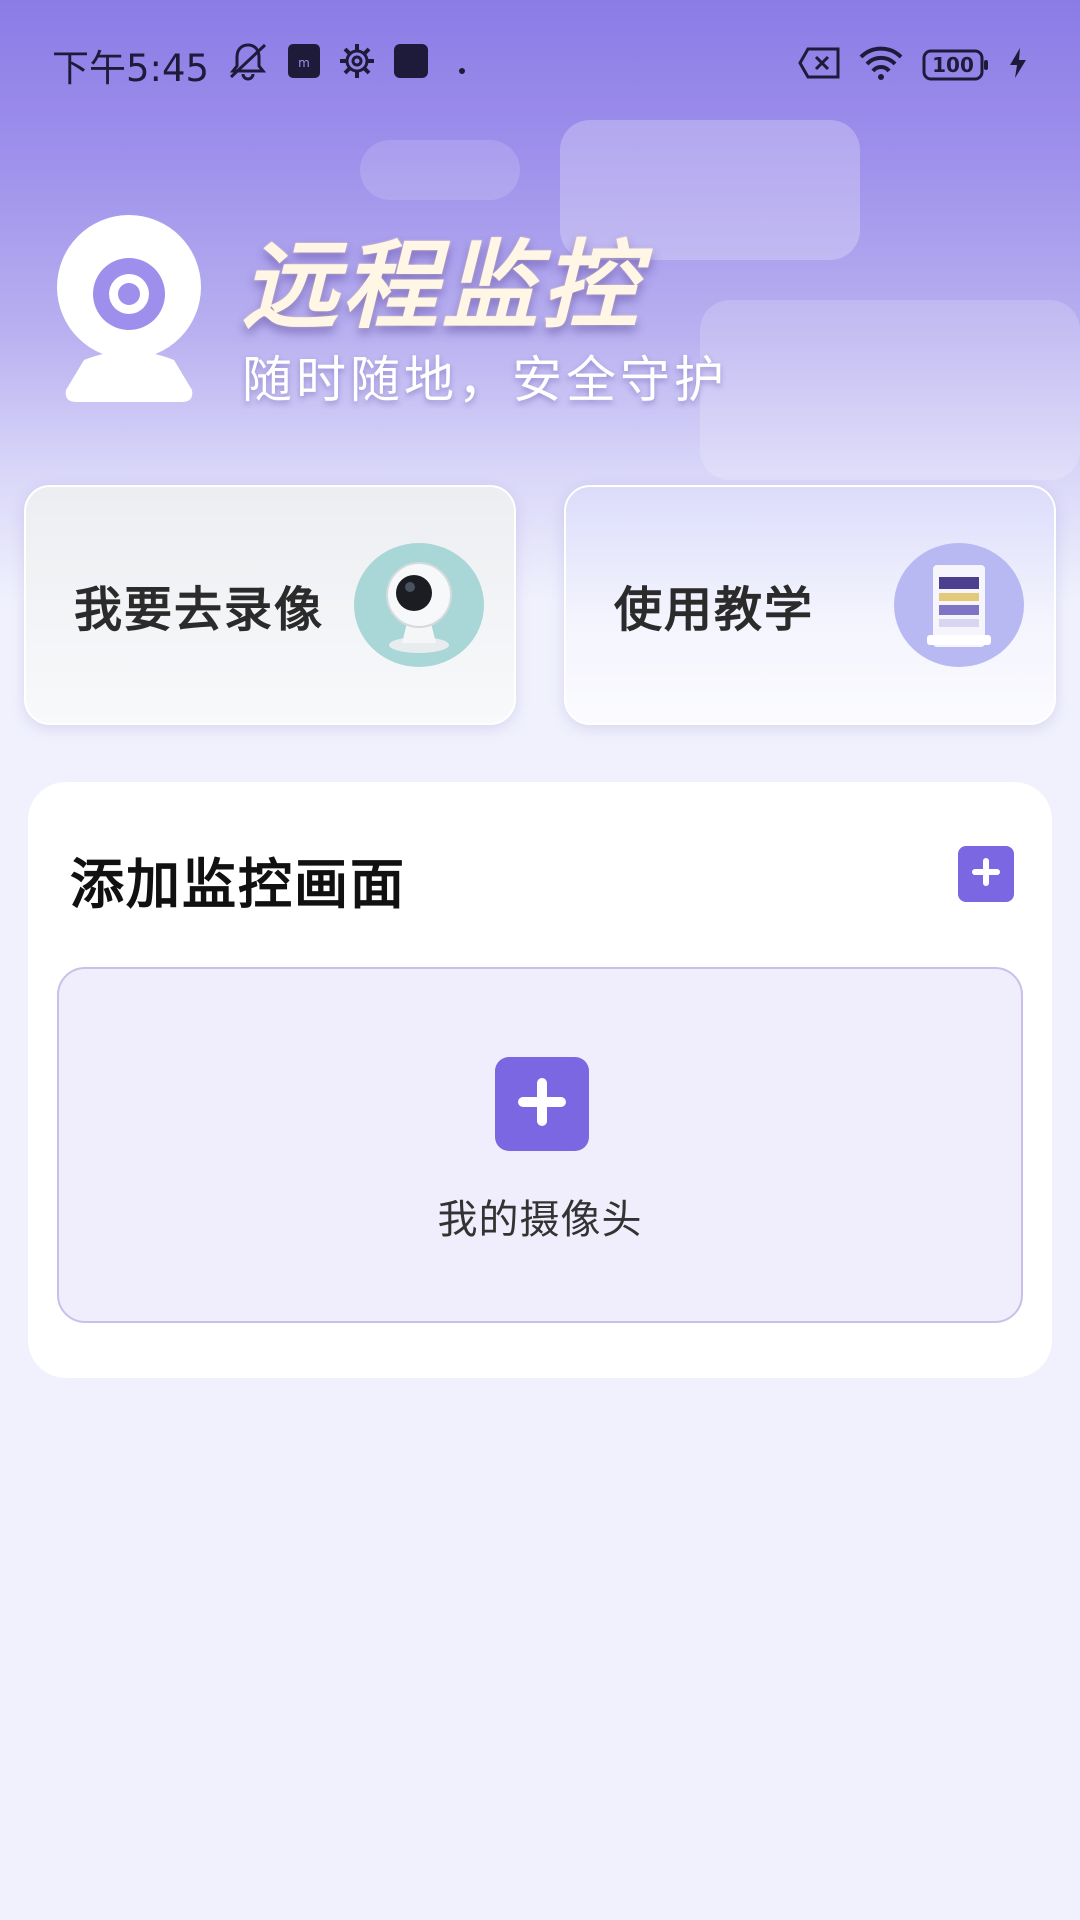  I want to click on status-time: 下午5:45, so click(131, 68).